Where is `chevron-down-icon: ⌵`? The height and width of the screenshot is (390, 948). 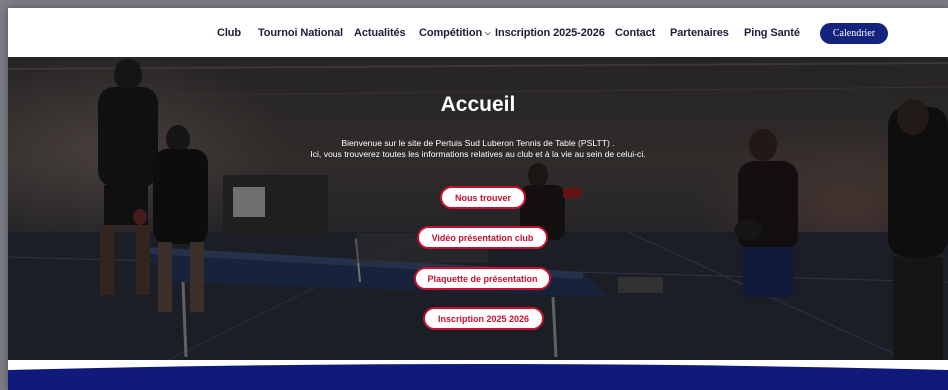 chevron-down-icon: ⌵ is located at coordinates (488, 33).